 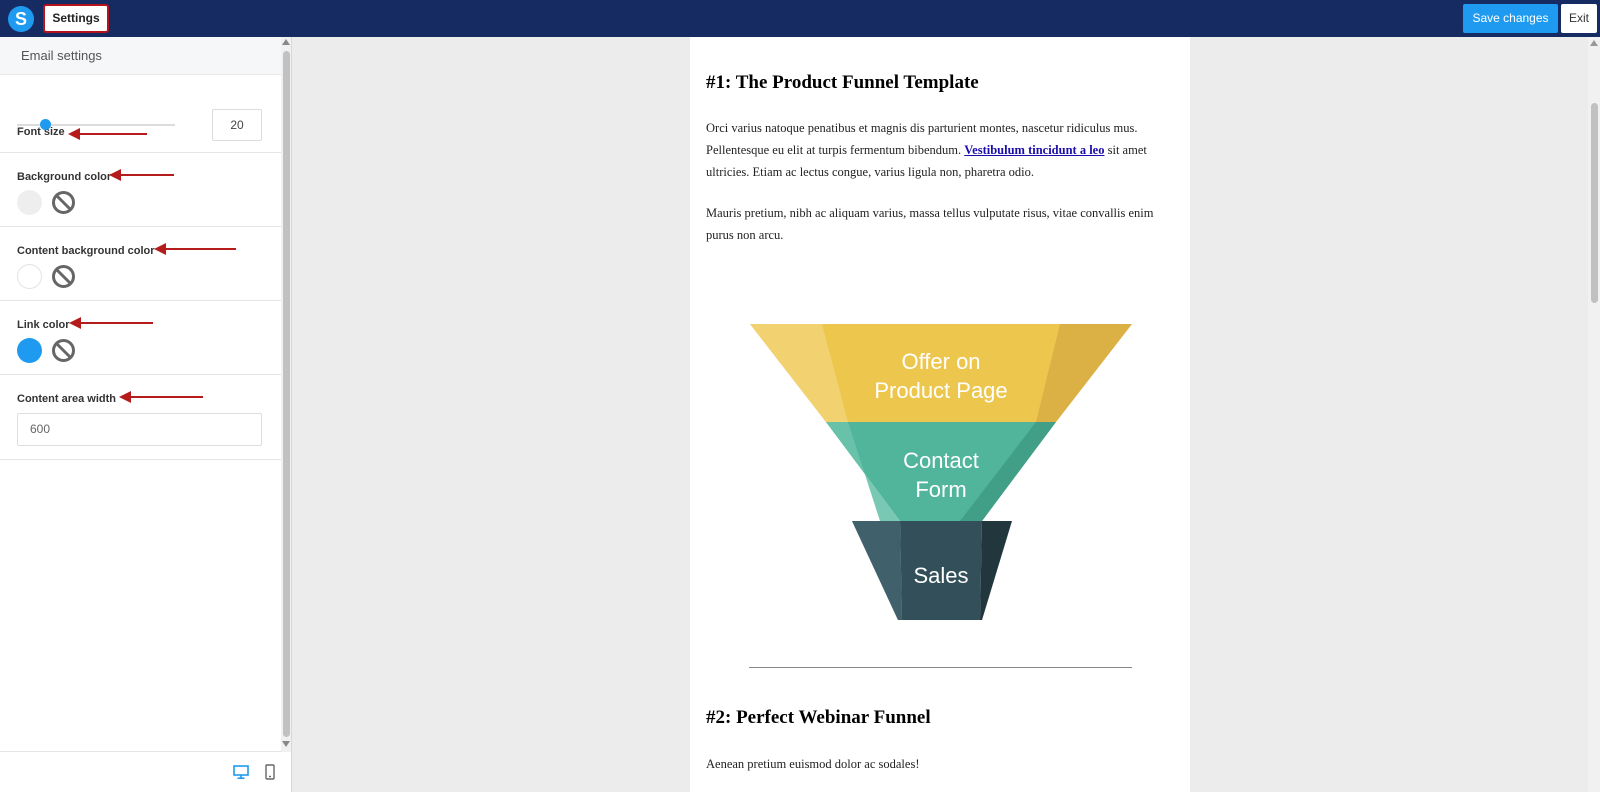 I want to click on exit-button: Exit, so click(x=1579, y=18).